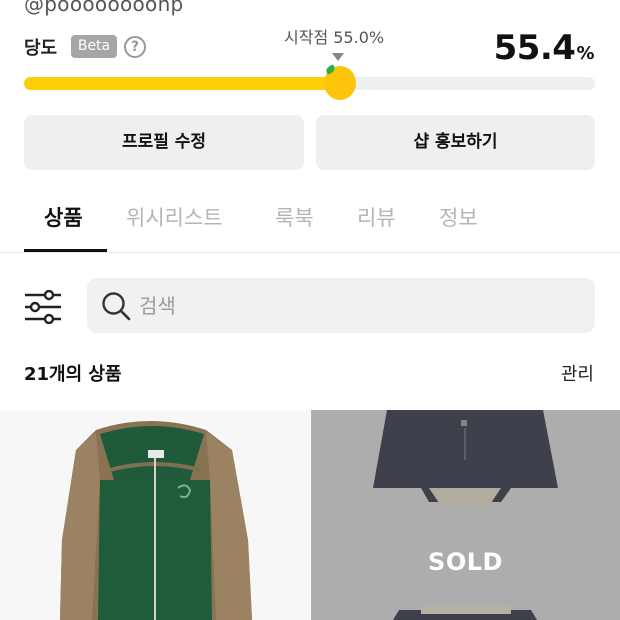 This screenshot has height=620, width=620. Describe the element at coordinates (465, 562) in the screenshot. I see `sold-label: SOLD` at that location.